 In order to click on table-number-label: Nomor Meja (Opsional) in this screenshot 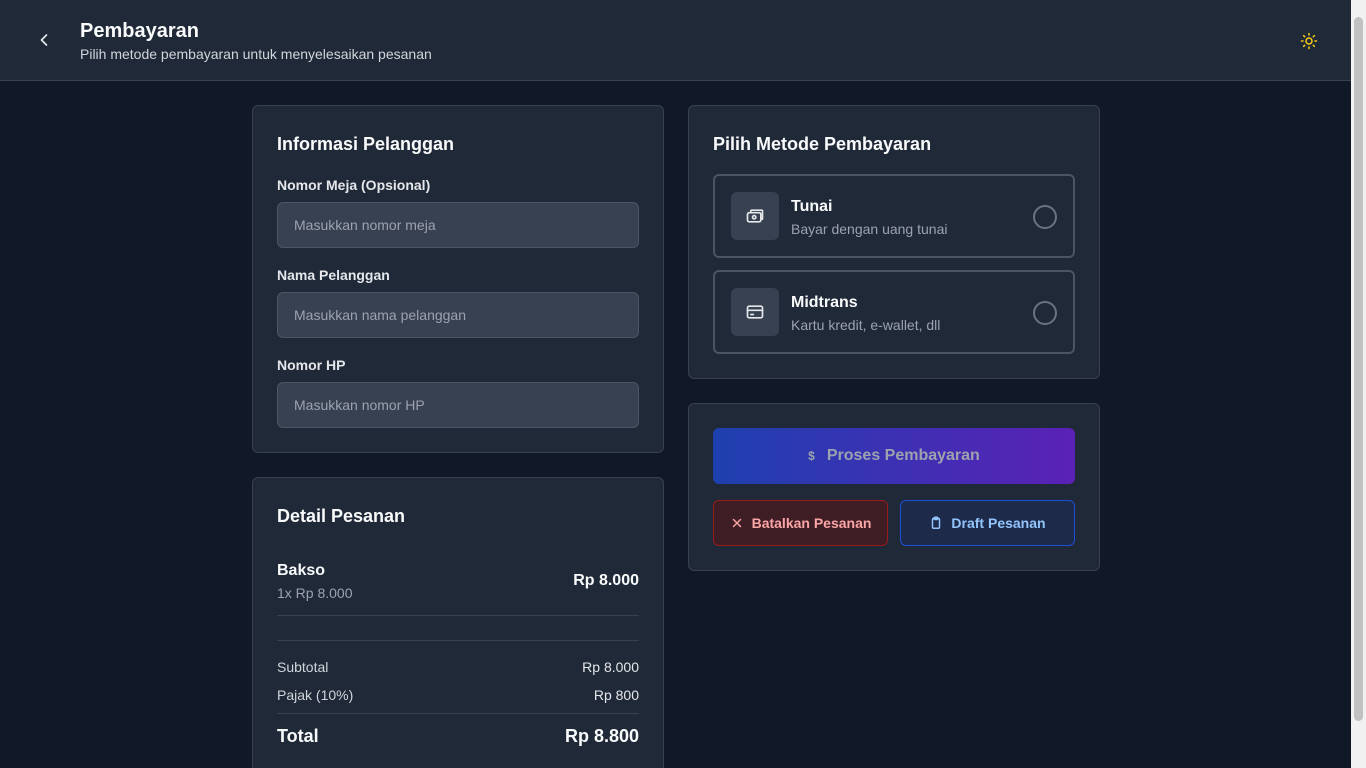, I will do `click(354, 185)`.